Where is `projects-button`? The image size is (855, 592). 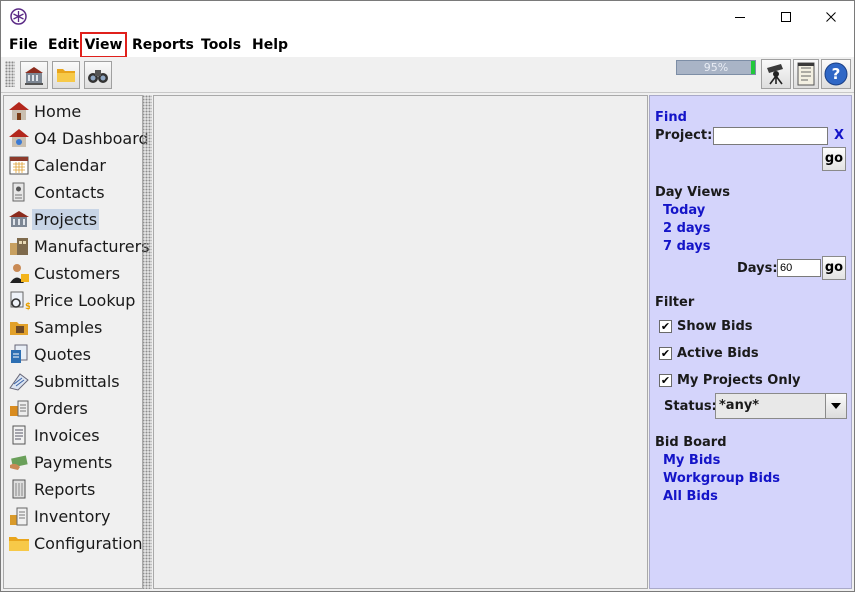 projects-button is located at coordinates (34, 75).